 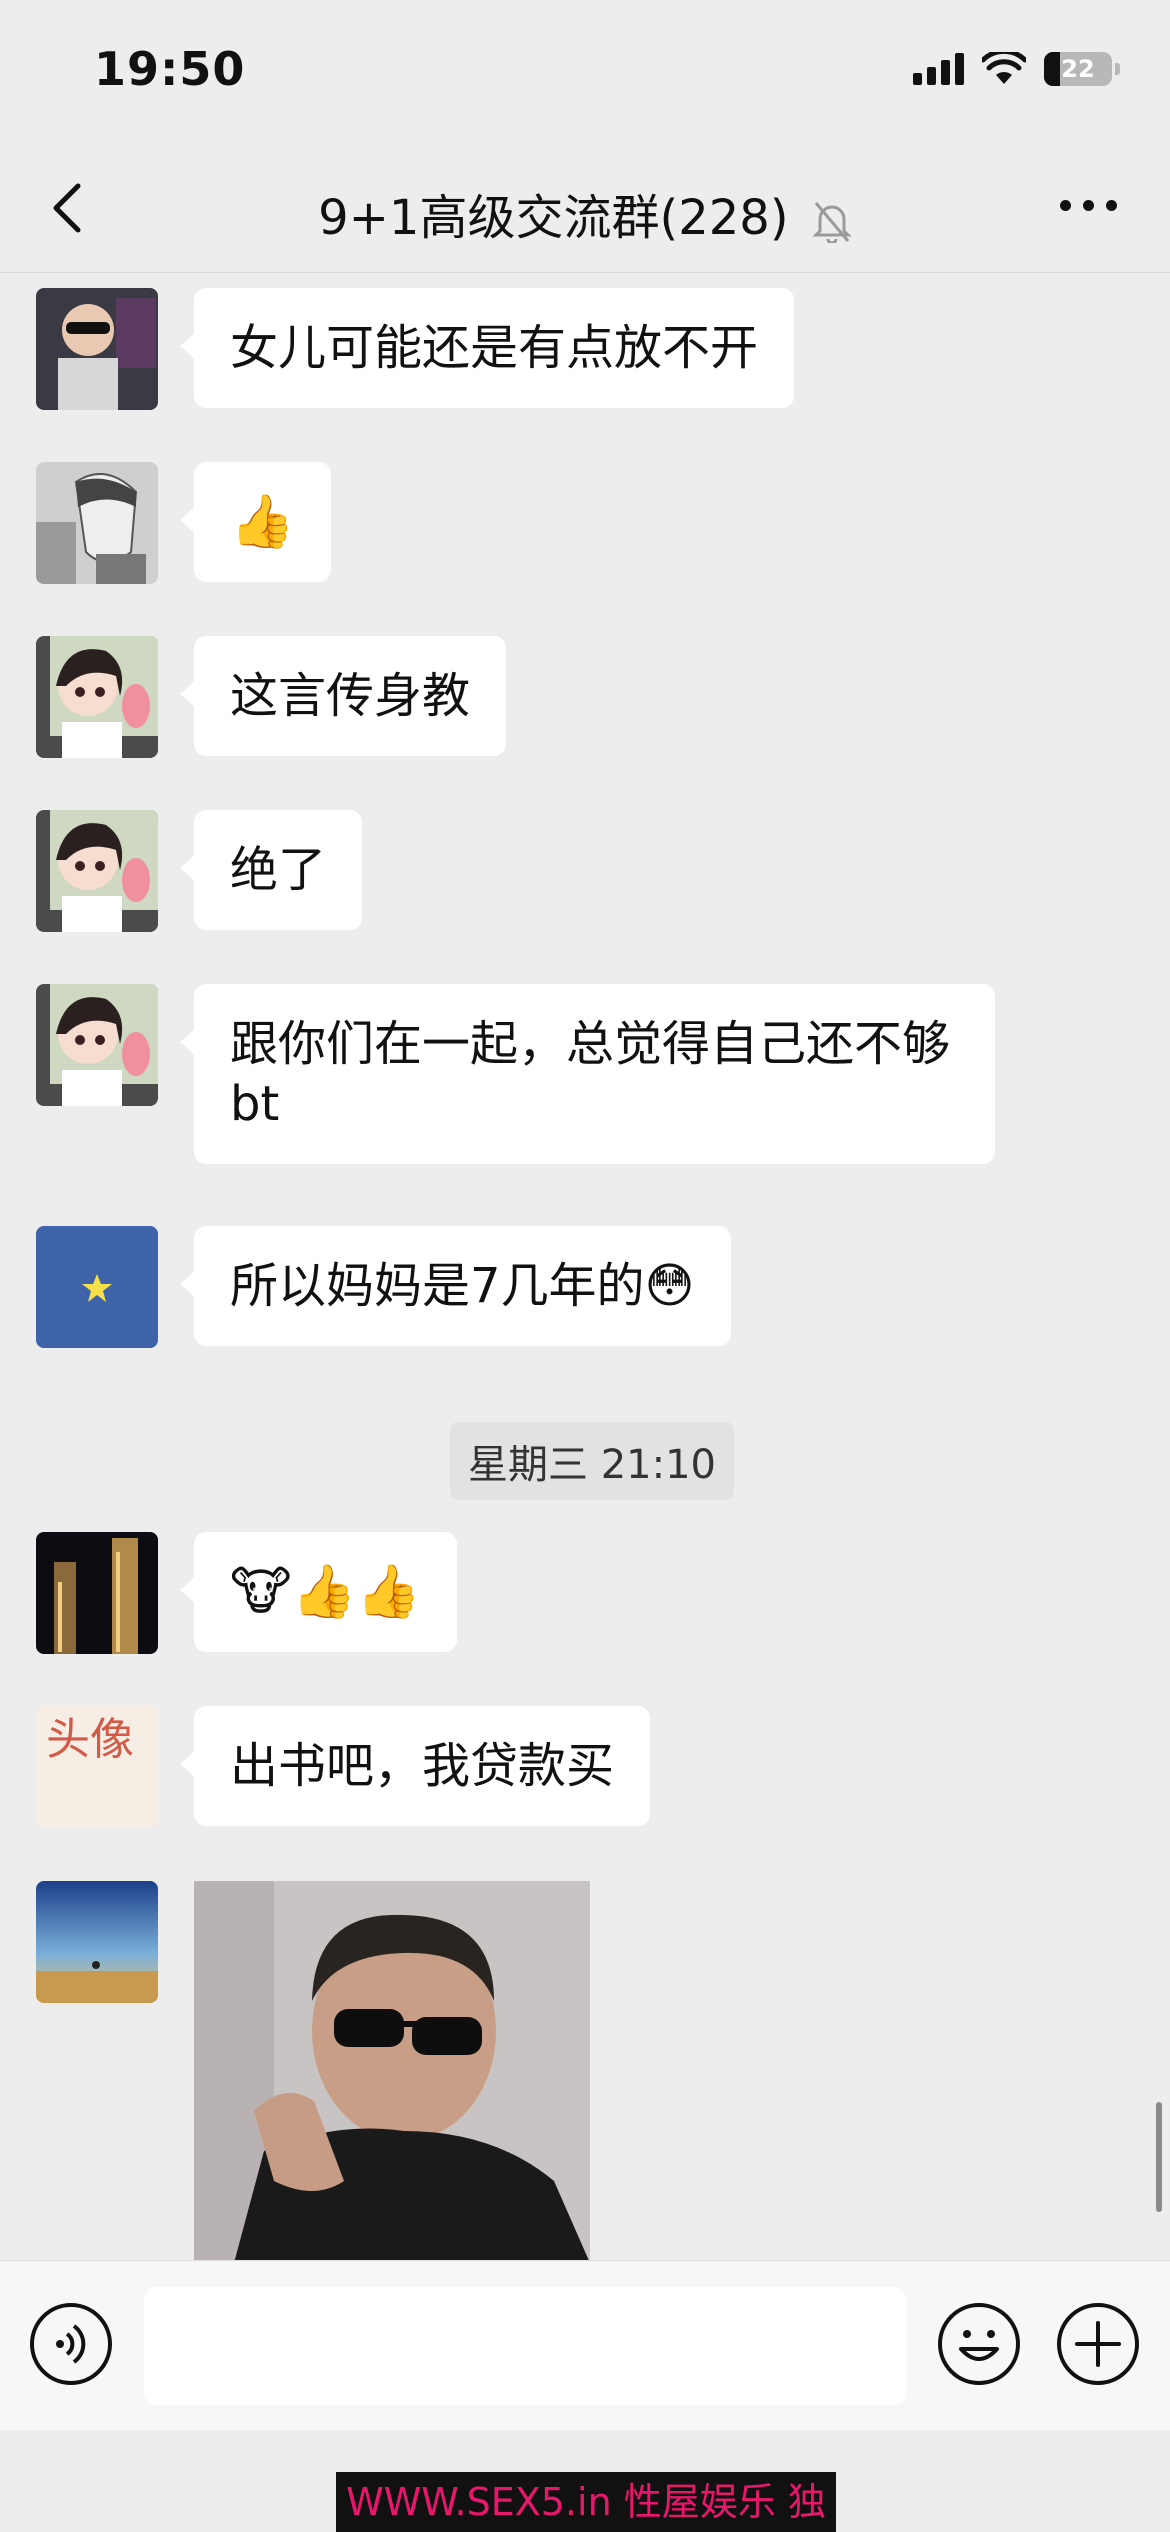 I want to click on message-bubble: 所以妈妈是7几年的😳, so click(x=455, y=1286).